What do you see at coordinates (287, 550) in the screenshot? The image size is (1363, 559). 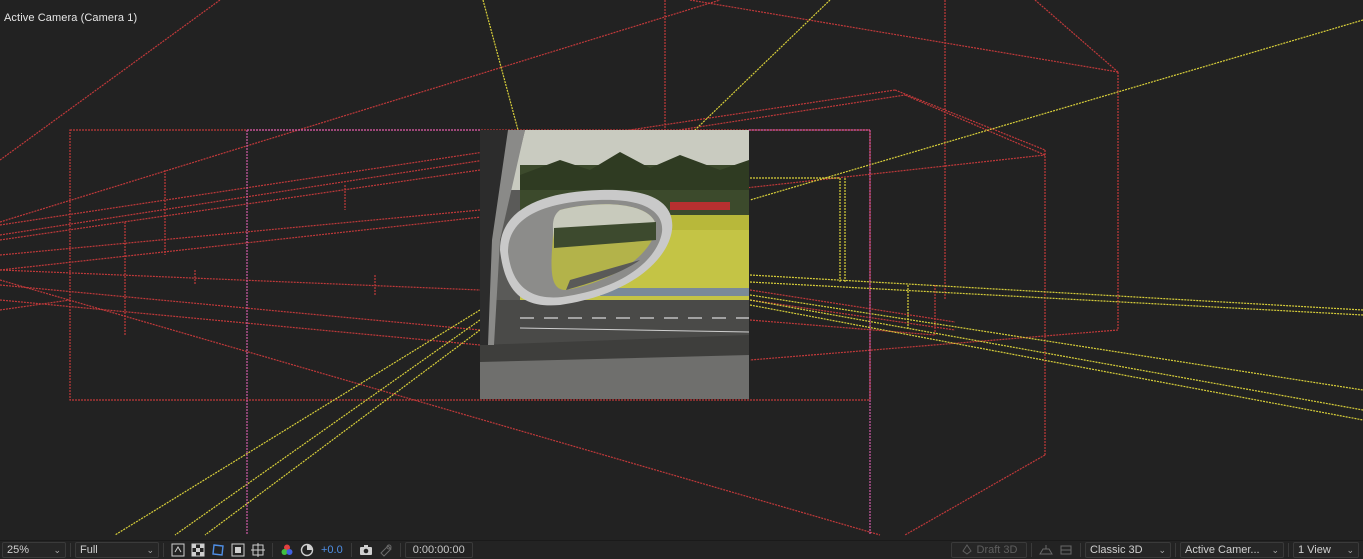 I see `rgb-channels-icon` at bounding box center [287, 550].